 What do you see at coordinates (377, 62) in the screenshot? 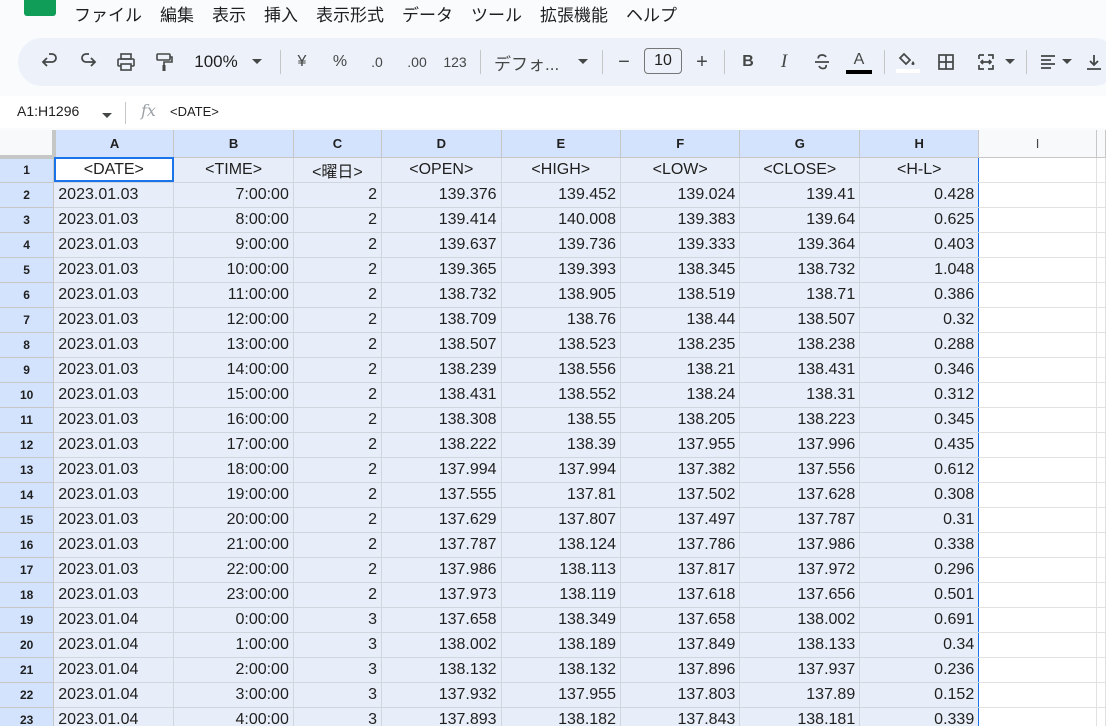
I see `decrease-decimal-button: .0` at bounding box center [377, 62].